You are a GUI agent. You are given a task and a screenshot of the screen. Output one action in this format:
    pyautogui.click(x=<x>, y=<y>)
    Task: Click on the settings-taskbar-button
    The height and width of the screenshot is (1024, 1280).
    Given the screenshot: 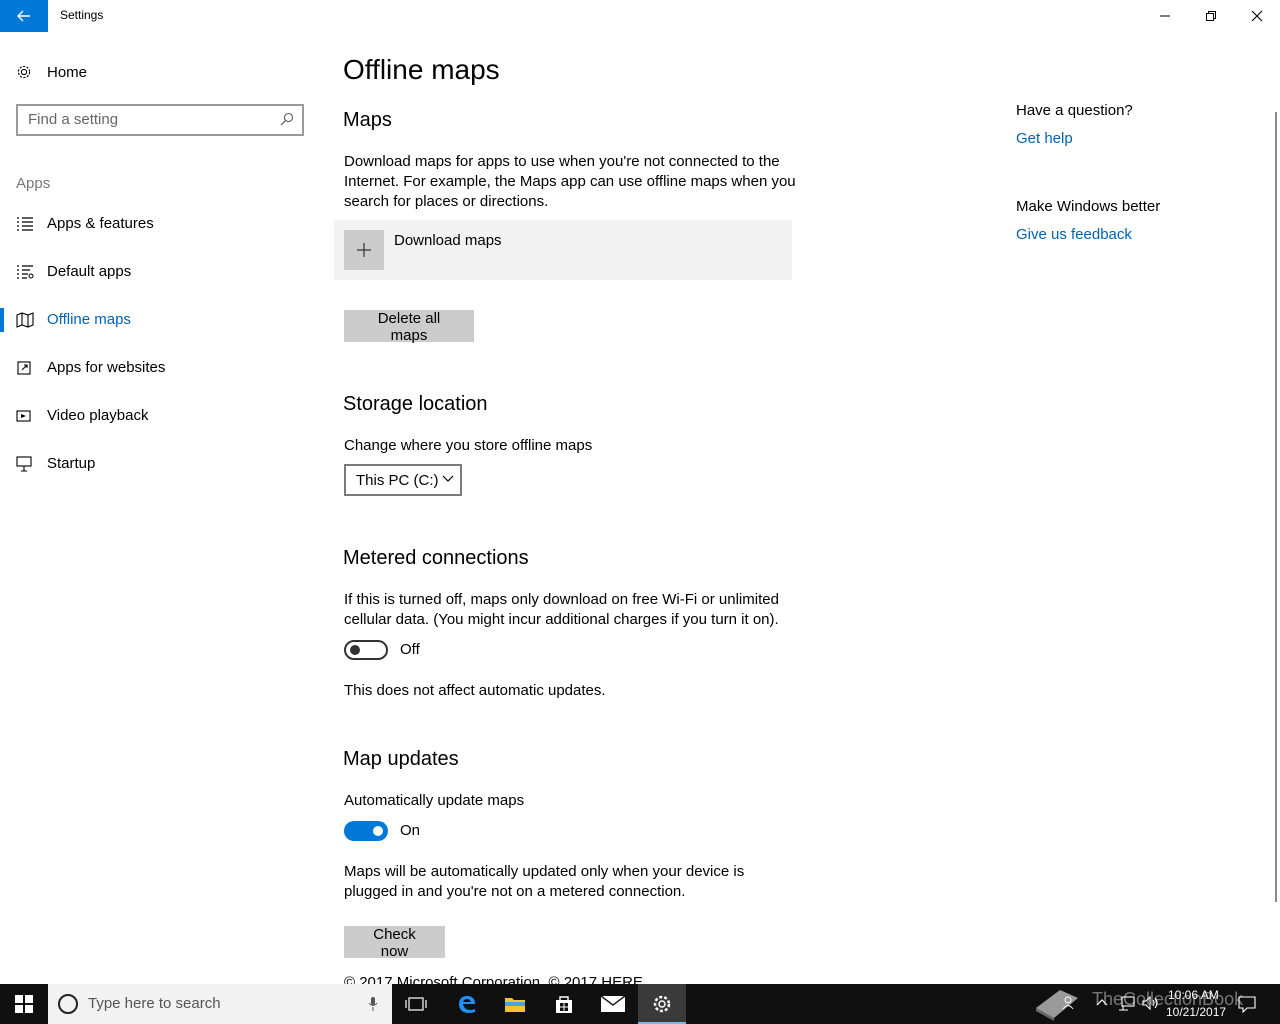 What is the action you would take?
    pyautogui.click(x=662, y=1004)
    